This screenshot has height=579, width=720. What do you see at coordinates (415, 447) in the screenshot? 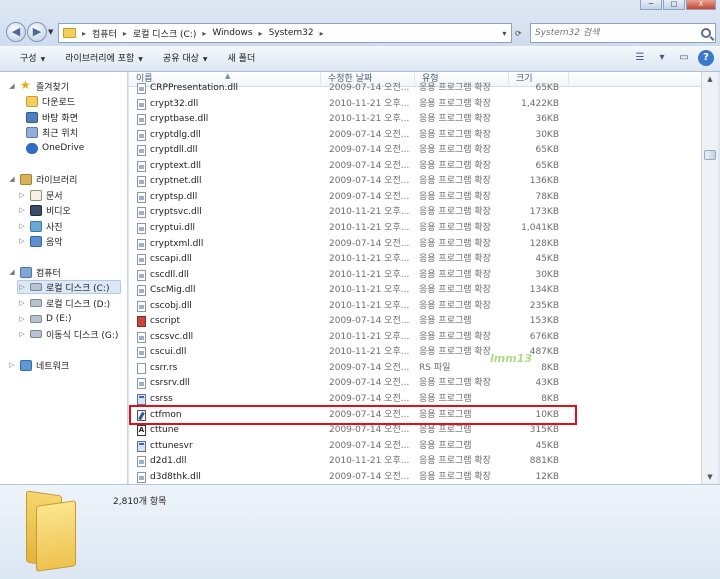
I see `table-row: cttunesvr 2009-07-14 오전... 응용 프로그램 45KB` at bounding box center [415, 447].